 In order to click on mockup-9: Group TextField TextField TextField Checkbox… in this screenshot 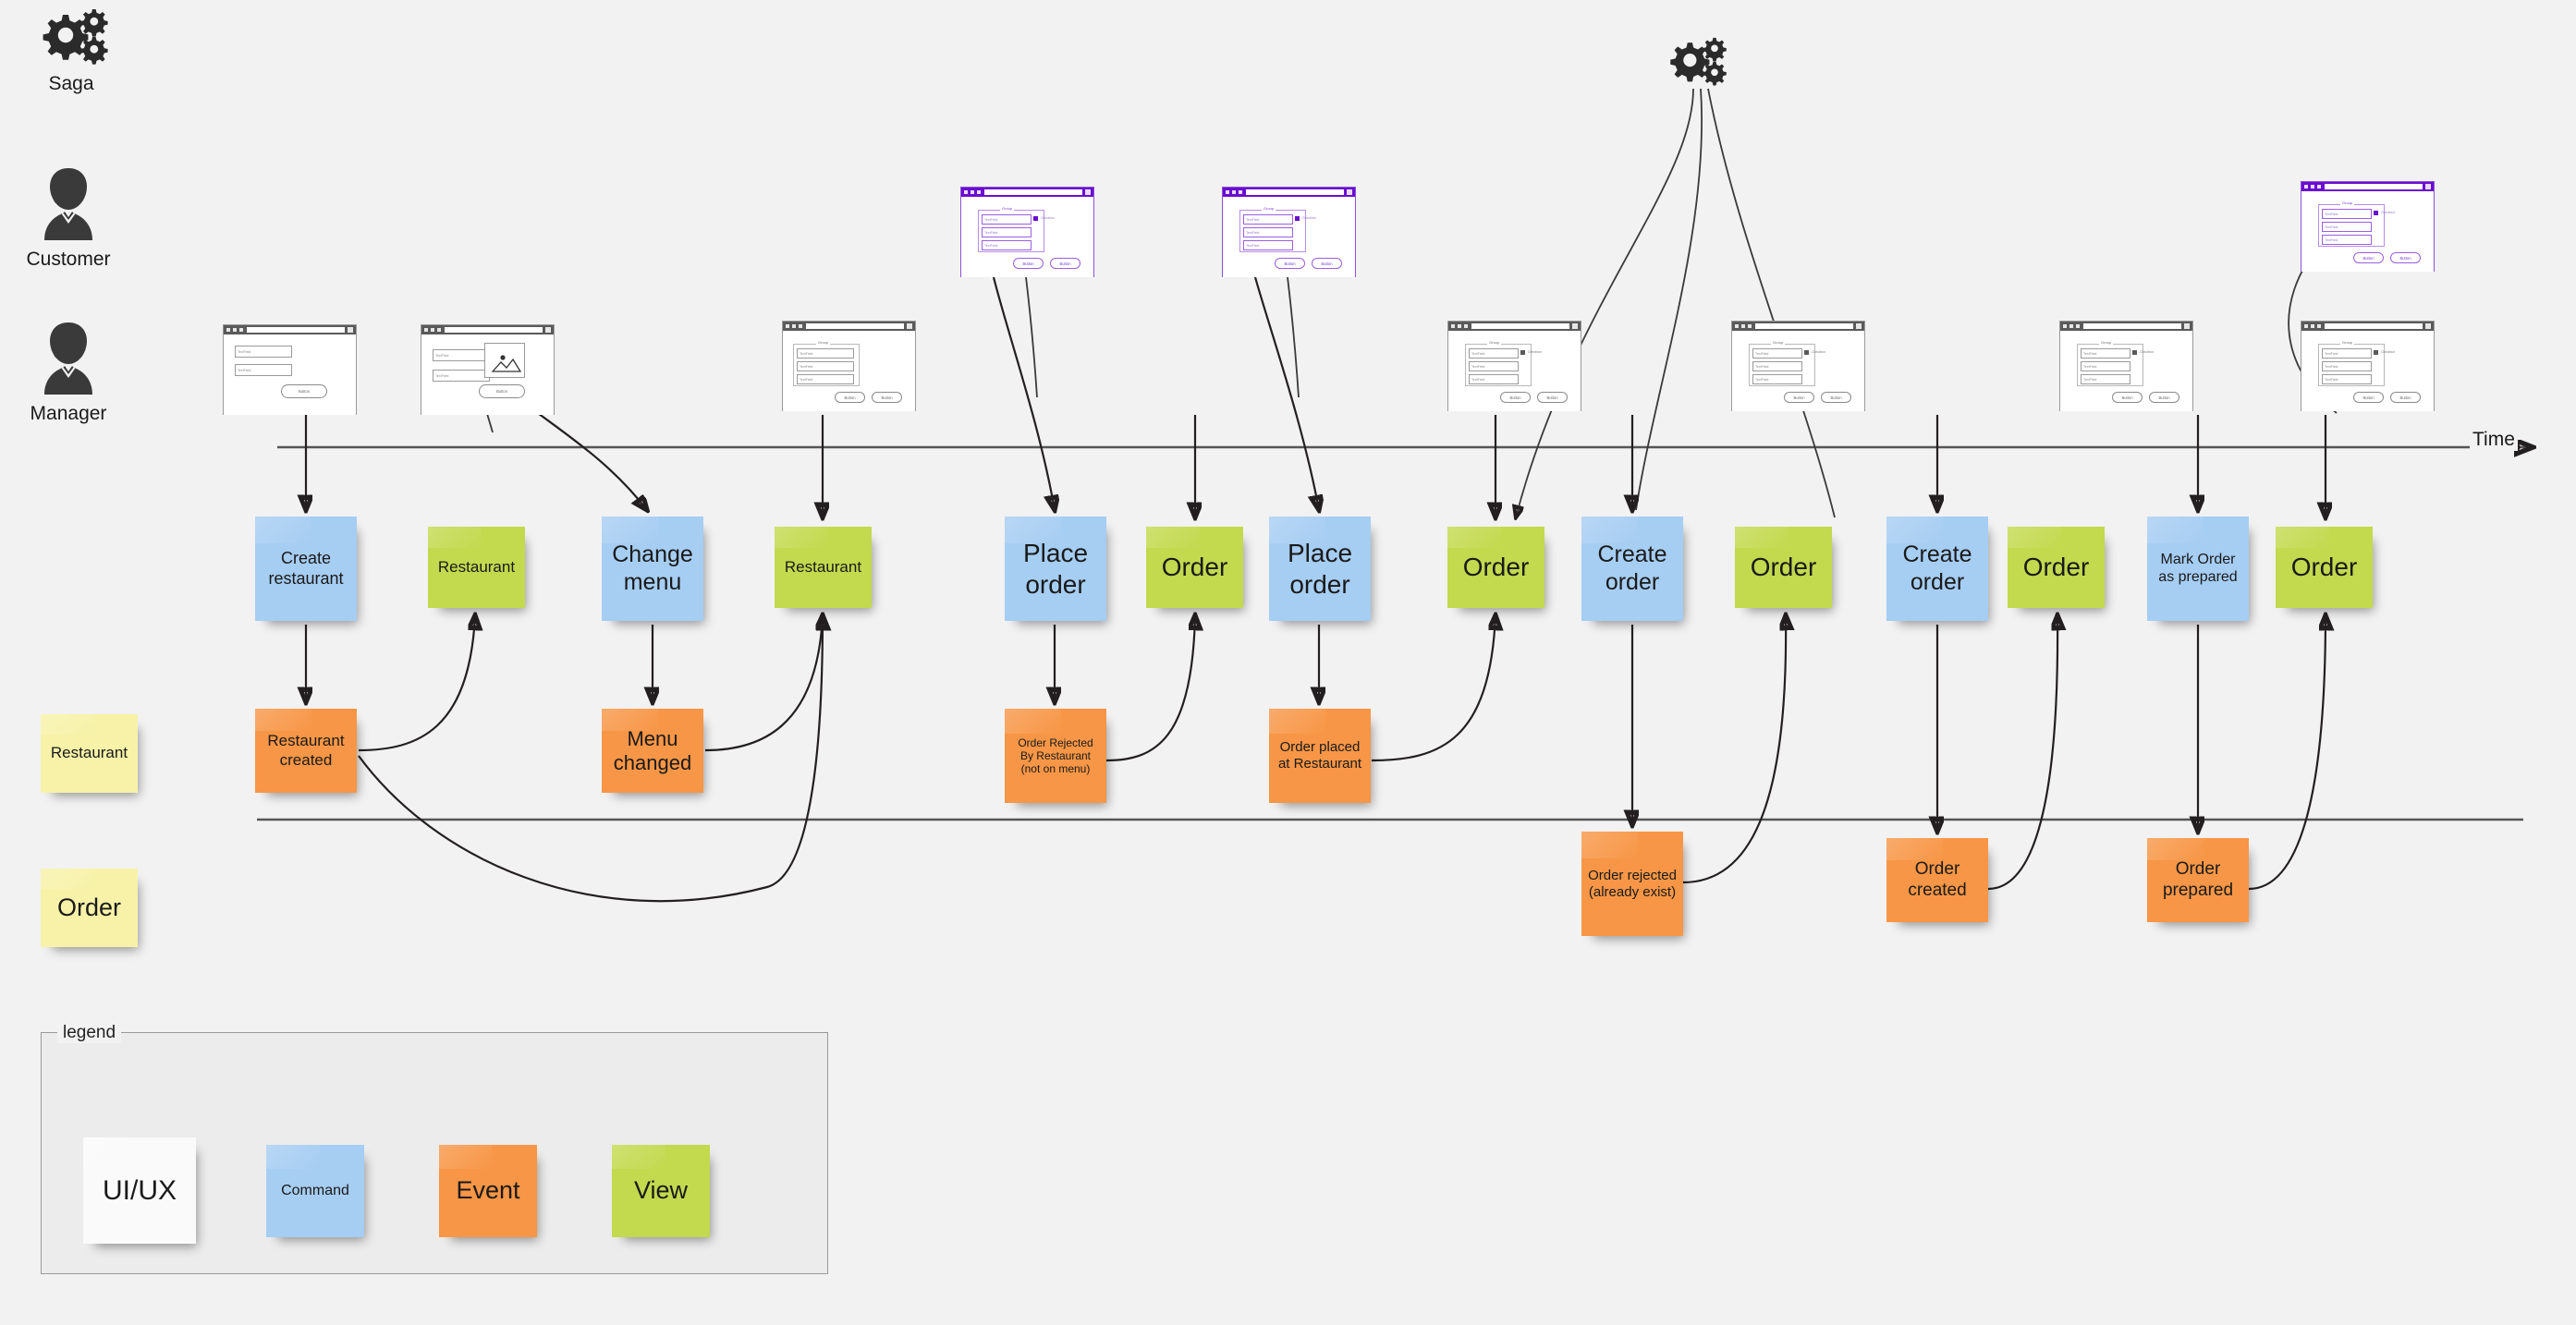, I will do `click(2368, 226)`.